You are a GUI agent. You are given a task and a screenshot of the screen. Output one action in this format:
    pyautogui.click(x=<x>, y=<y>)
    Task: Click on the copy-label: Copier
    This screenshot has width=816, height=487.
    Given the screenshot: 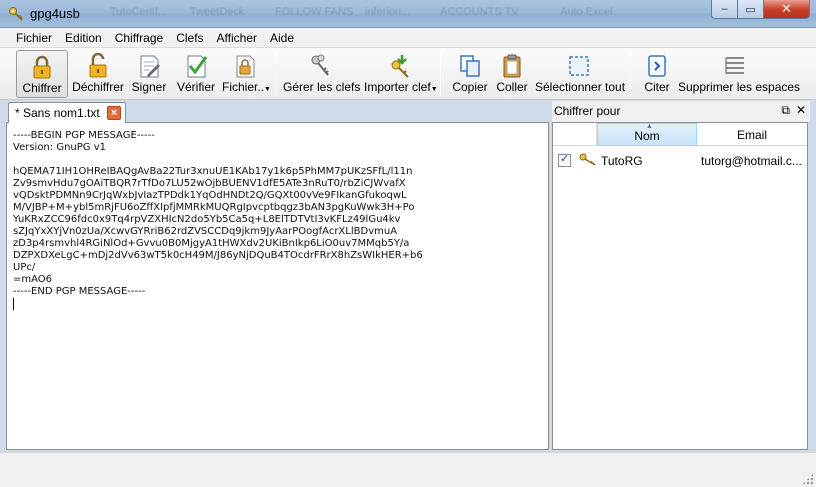 What is the action you would take?
    pyautogui.click(x=470, y=87)
    